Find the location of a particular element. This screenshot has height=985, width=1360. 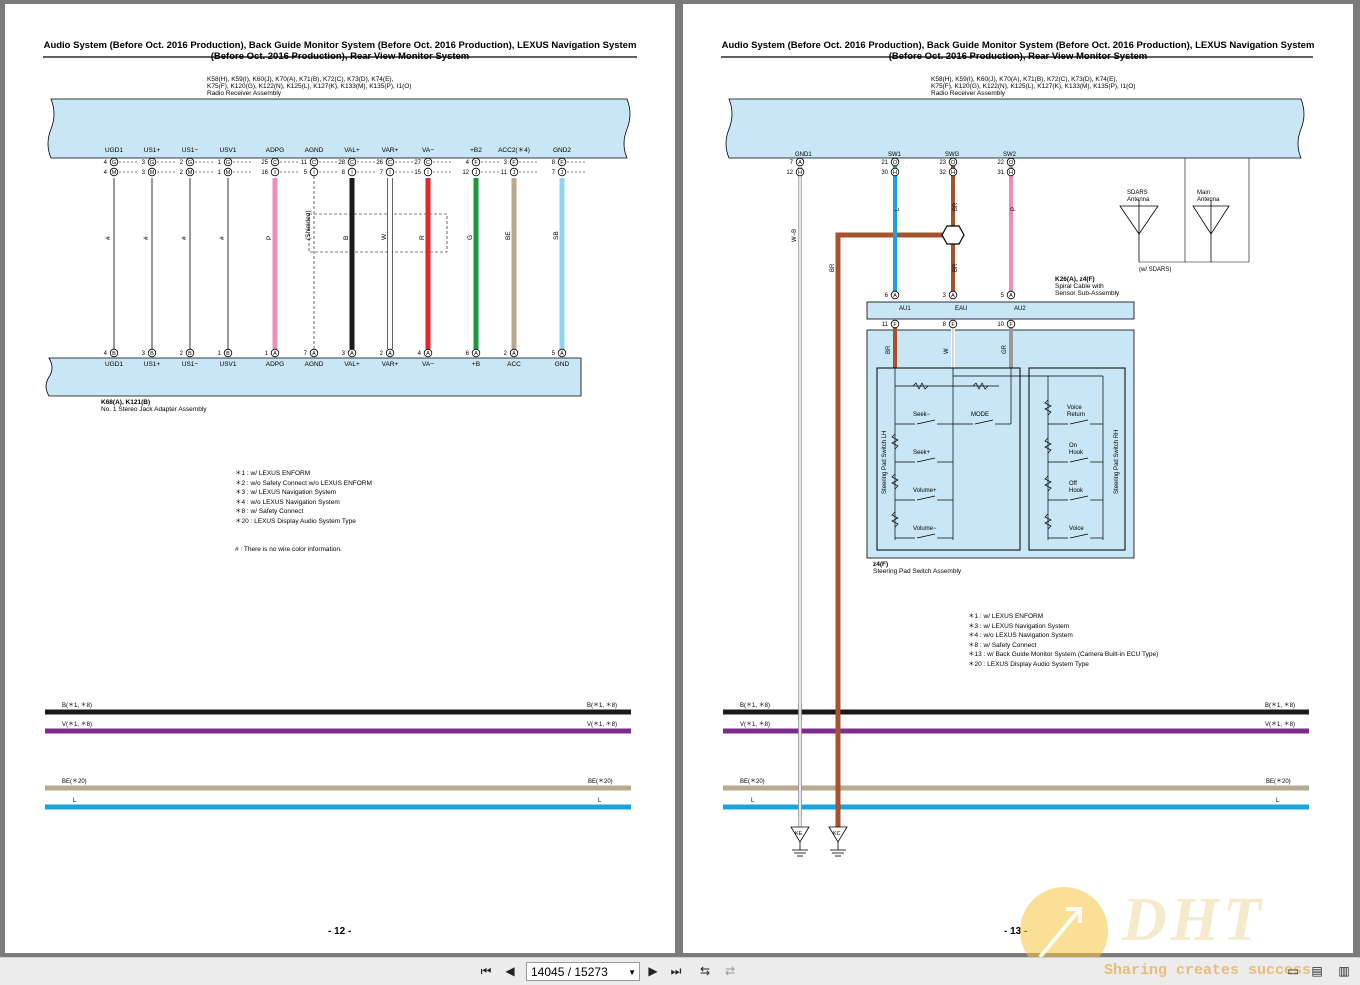

svg-text: 6 is located at coordinates (887, 296).